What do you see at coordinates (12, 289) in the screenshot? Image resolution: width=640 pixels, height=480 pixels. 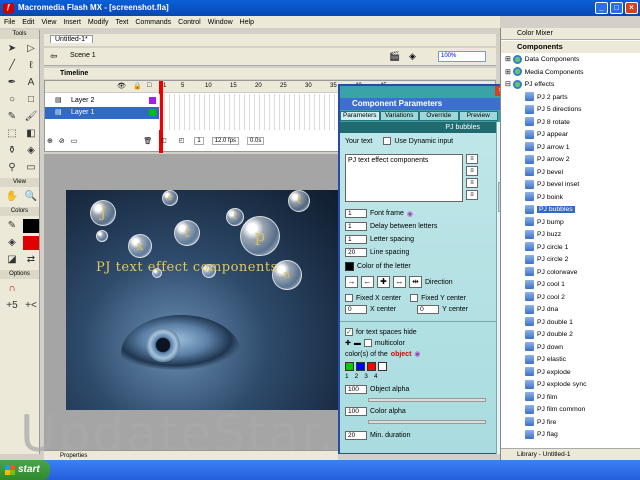 I see `snap-magnet-icon: ∩` at bounding box center [12, 289].